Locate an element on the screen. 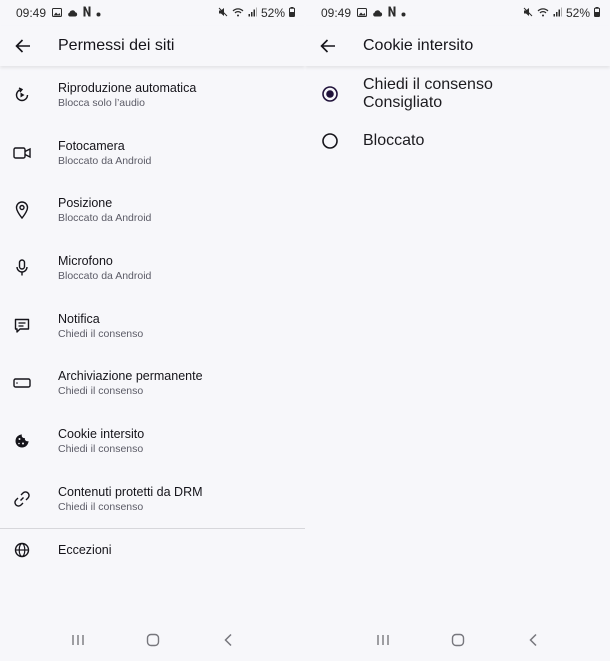 This screenshot has width=610, height=661. item-label: Notifica is located at coordinates (79, 318).